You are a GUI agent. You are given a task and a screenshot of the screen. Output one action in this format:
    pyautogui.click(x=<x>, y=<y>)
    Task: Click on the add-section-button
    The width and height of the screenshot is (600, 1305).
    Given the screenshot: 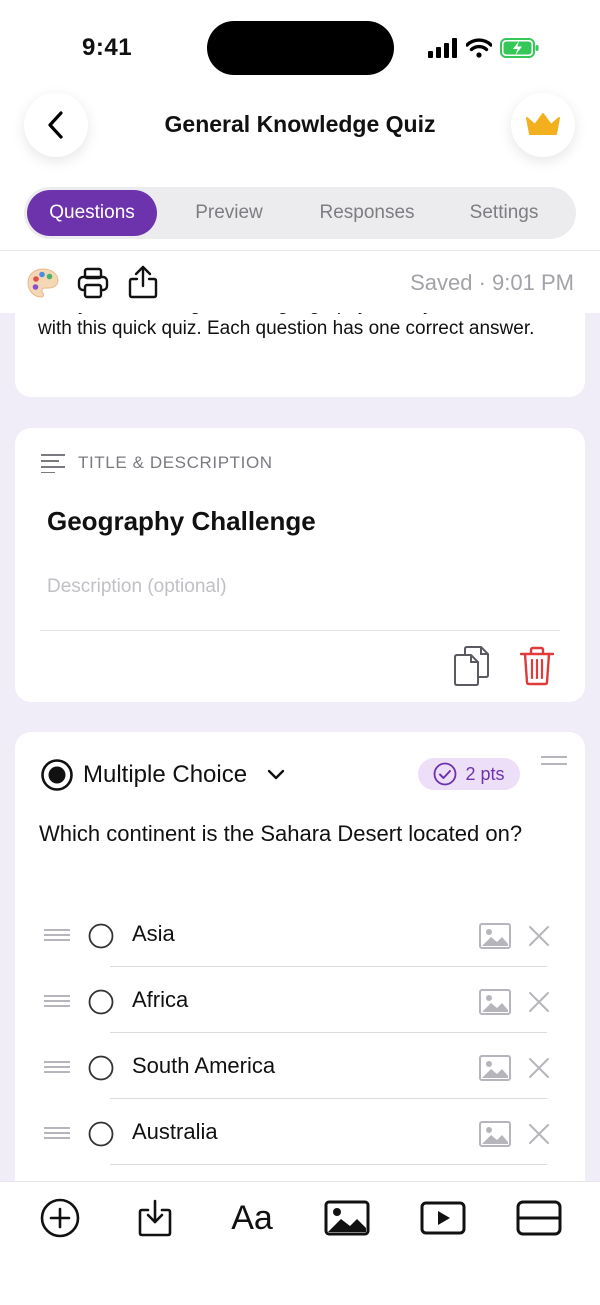 What is the action you would take?
    pyautogui.click(x=539, y=1218)
    